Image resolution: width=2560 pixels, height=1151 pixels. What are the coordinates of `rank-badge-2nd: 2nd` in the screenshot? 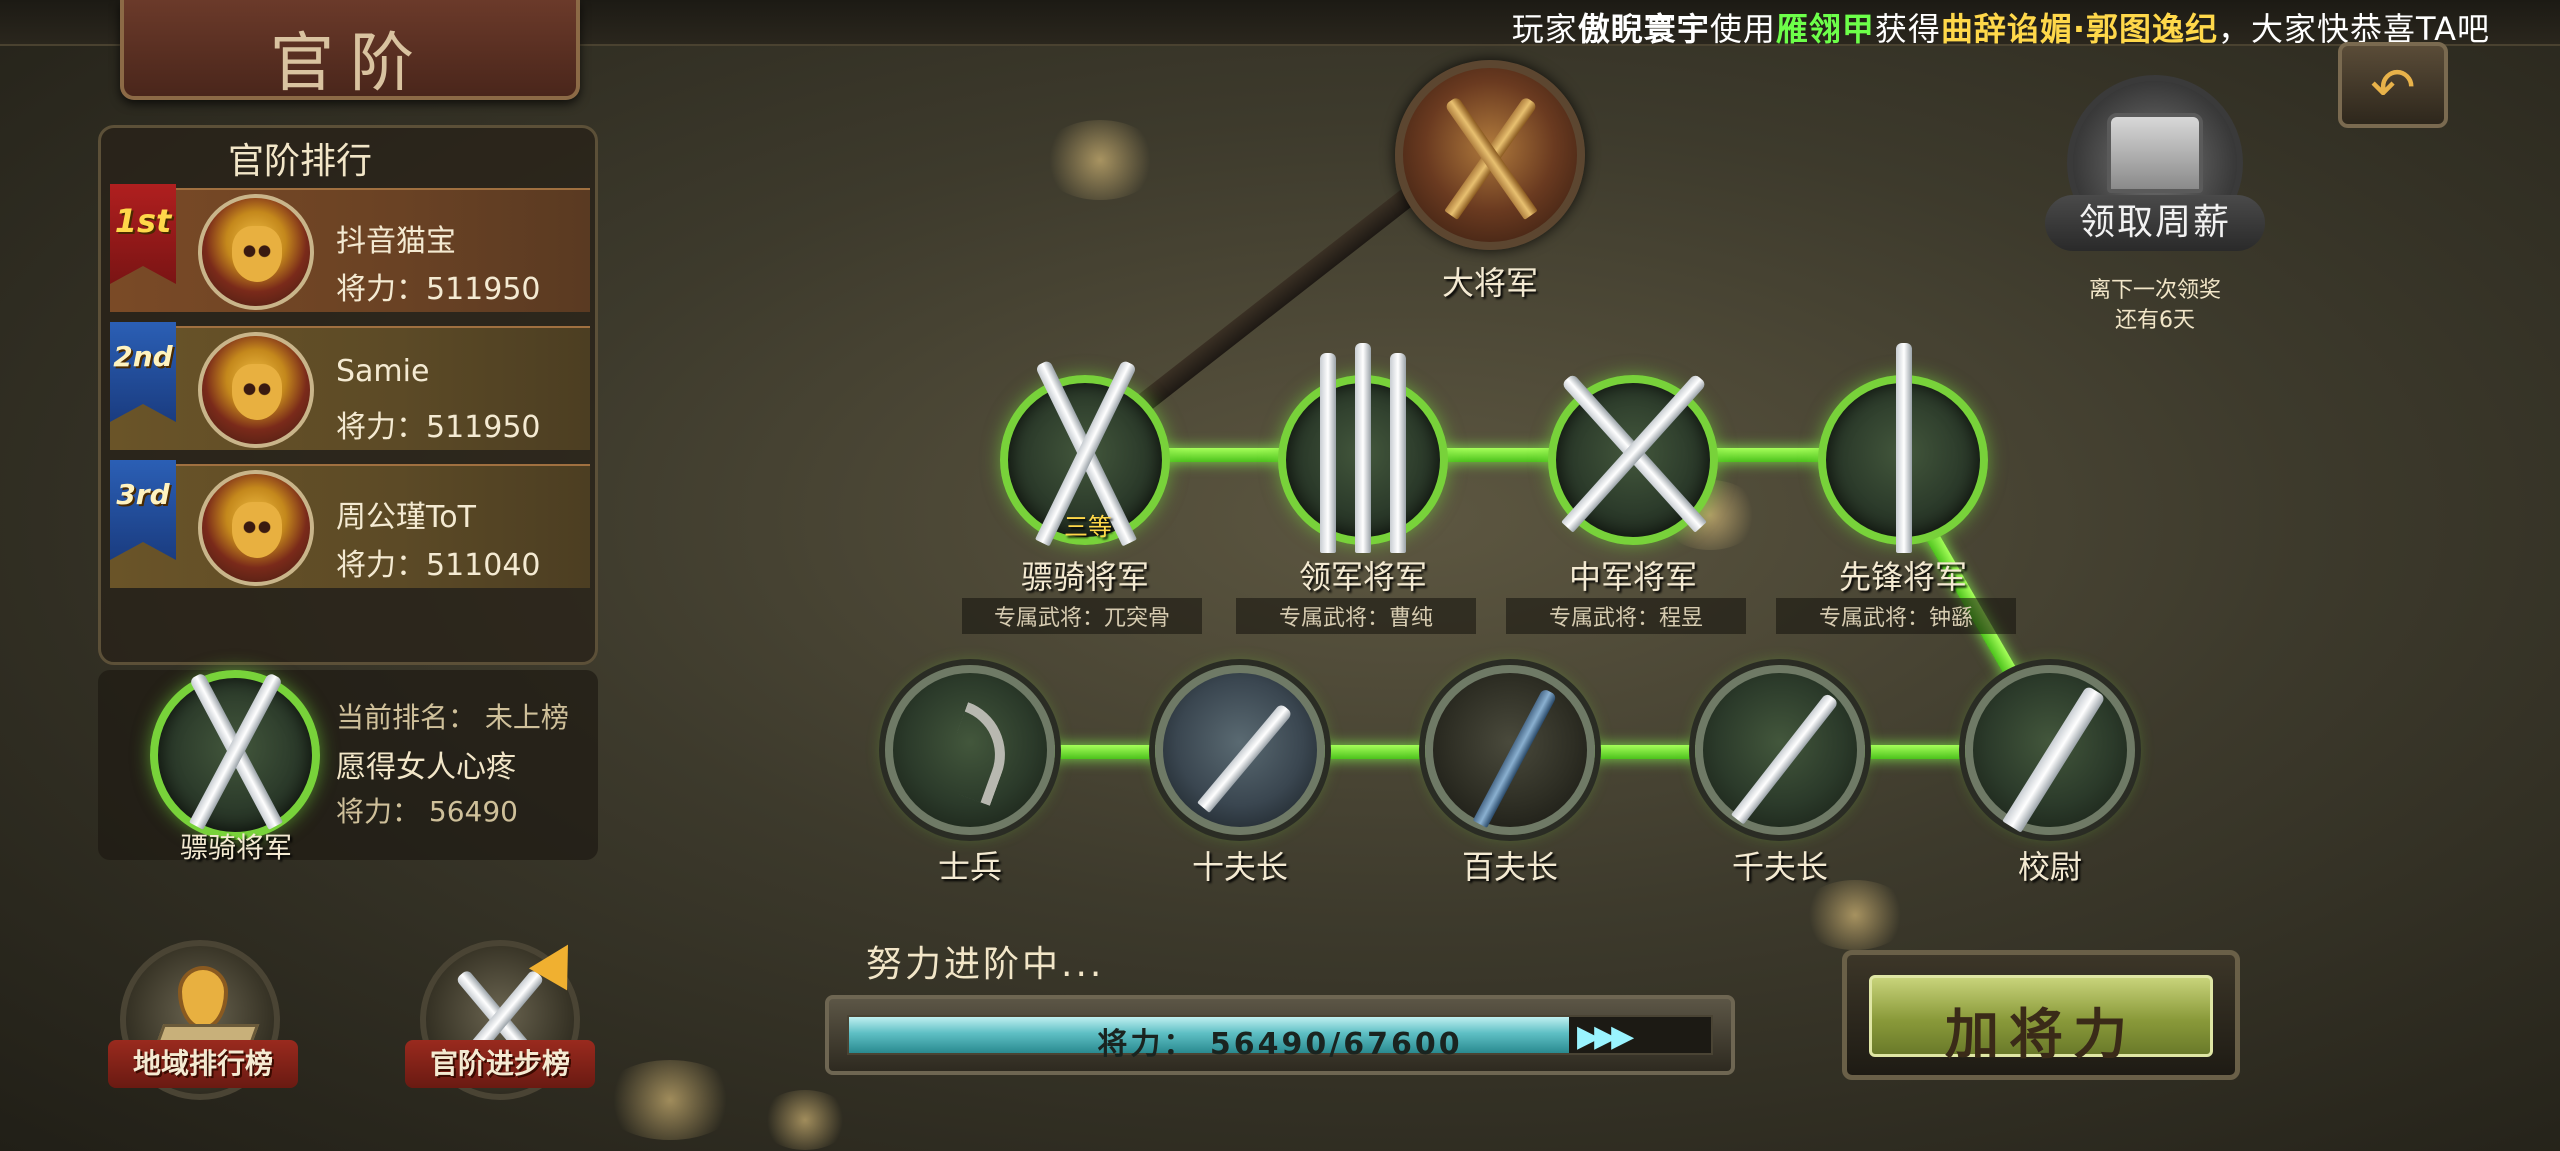 It's located at (143, 372).